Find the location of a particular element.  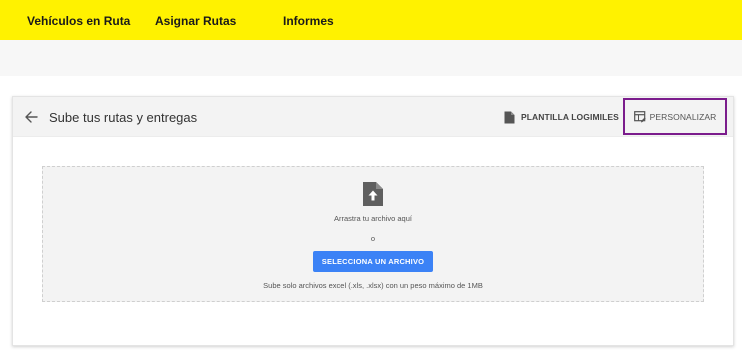

nav-item-informes: Informes is located at coordinates (308, 21).